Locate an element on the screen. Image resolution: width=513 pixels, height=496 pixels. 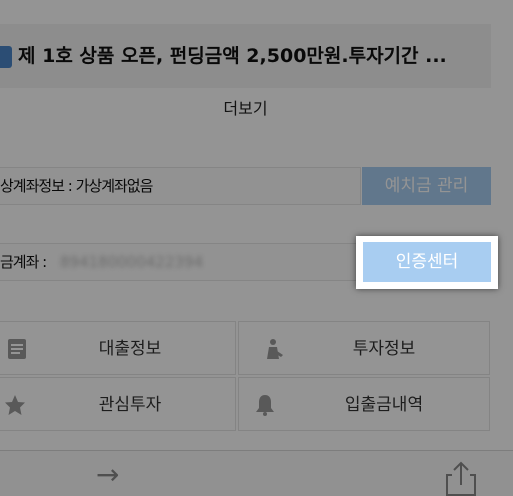
highlight-frame: 인증센터 is located at coordinates (427, 262).